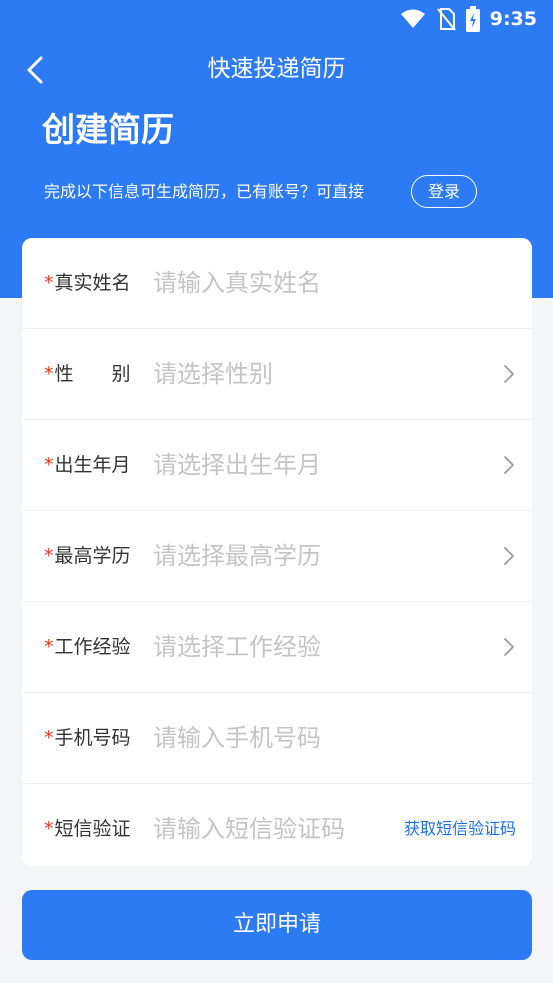  Describe the element at coordinates (276, 69) in the screenshot. I see `page-title: 快速投递简历` at that location.